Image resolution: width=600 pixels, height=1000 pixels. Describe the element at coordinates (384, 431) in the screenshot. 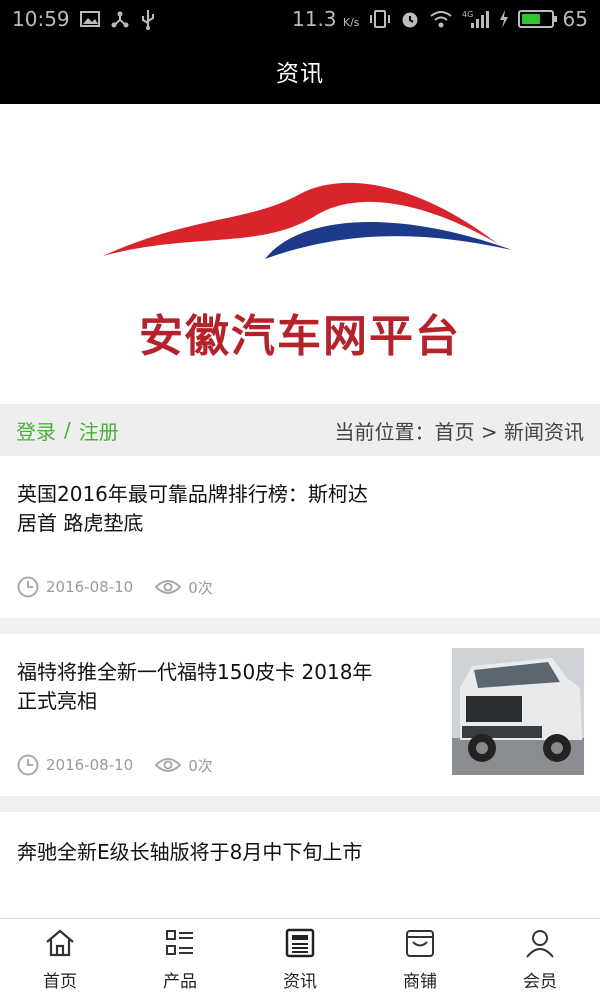

I see `breadcrumb-prefix: 当前位置：` at that location.